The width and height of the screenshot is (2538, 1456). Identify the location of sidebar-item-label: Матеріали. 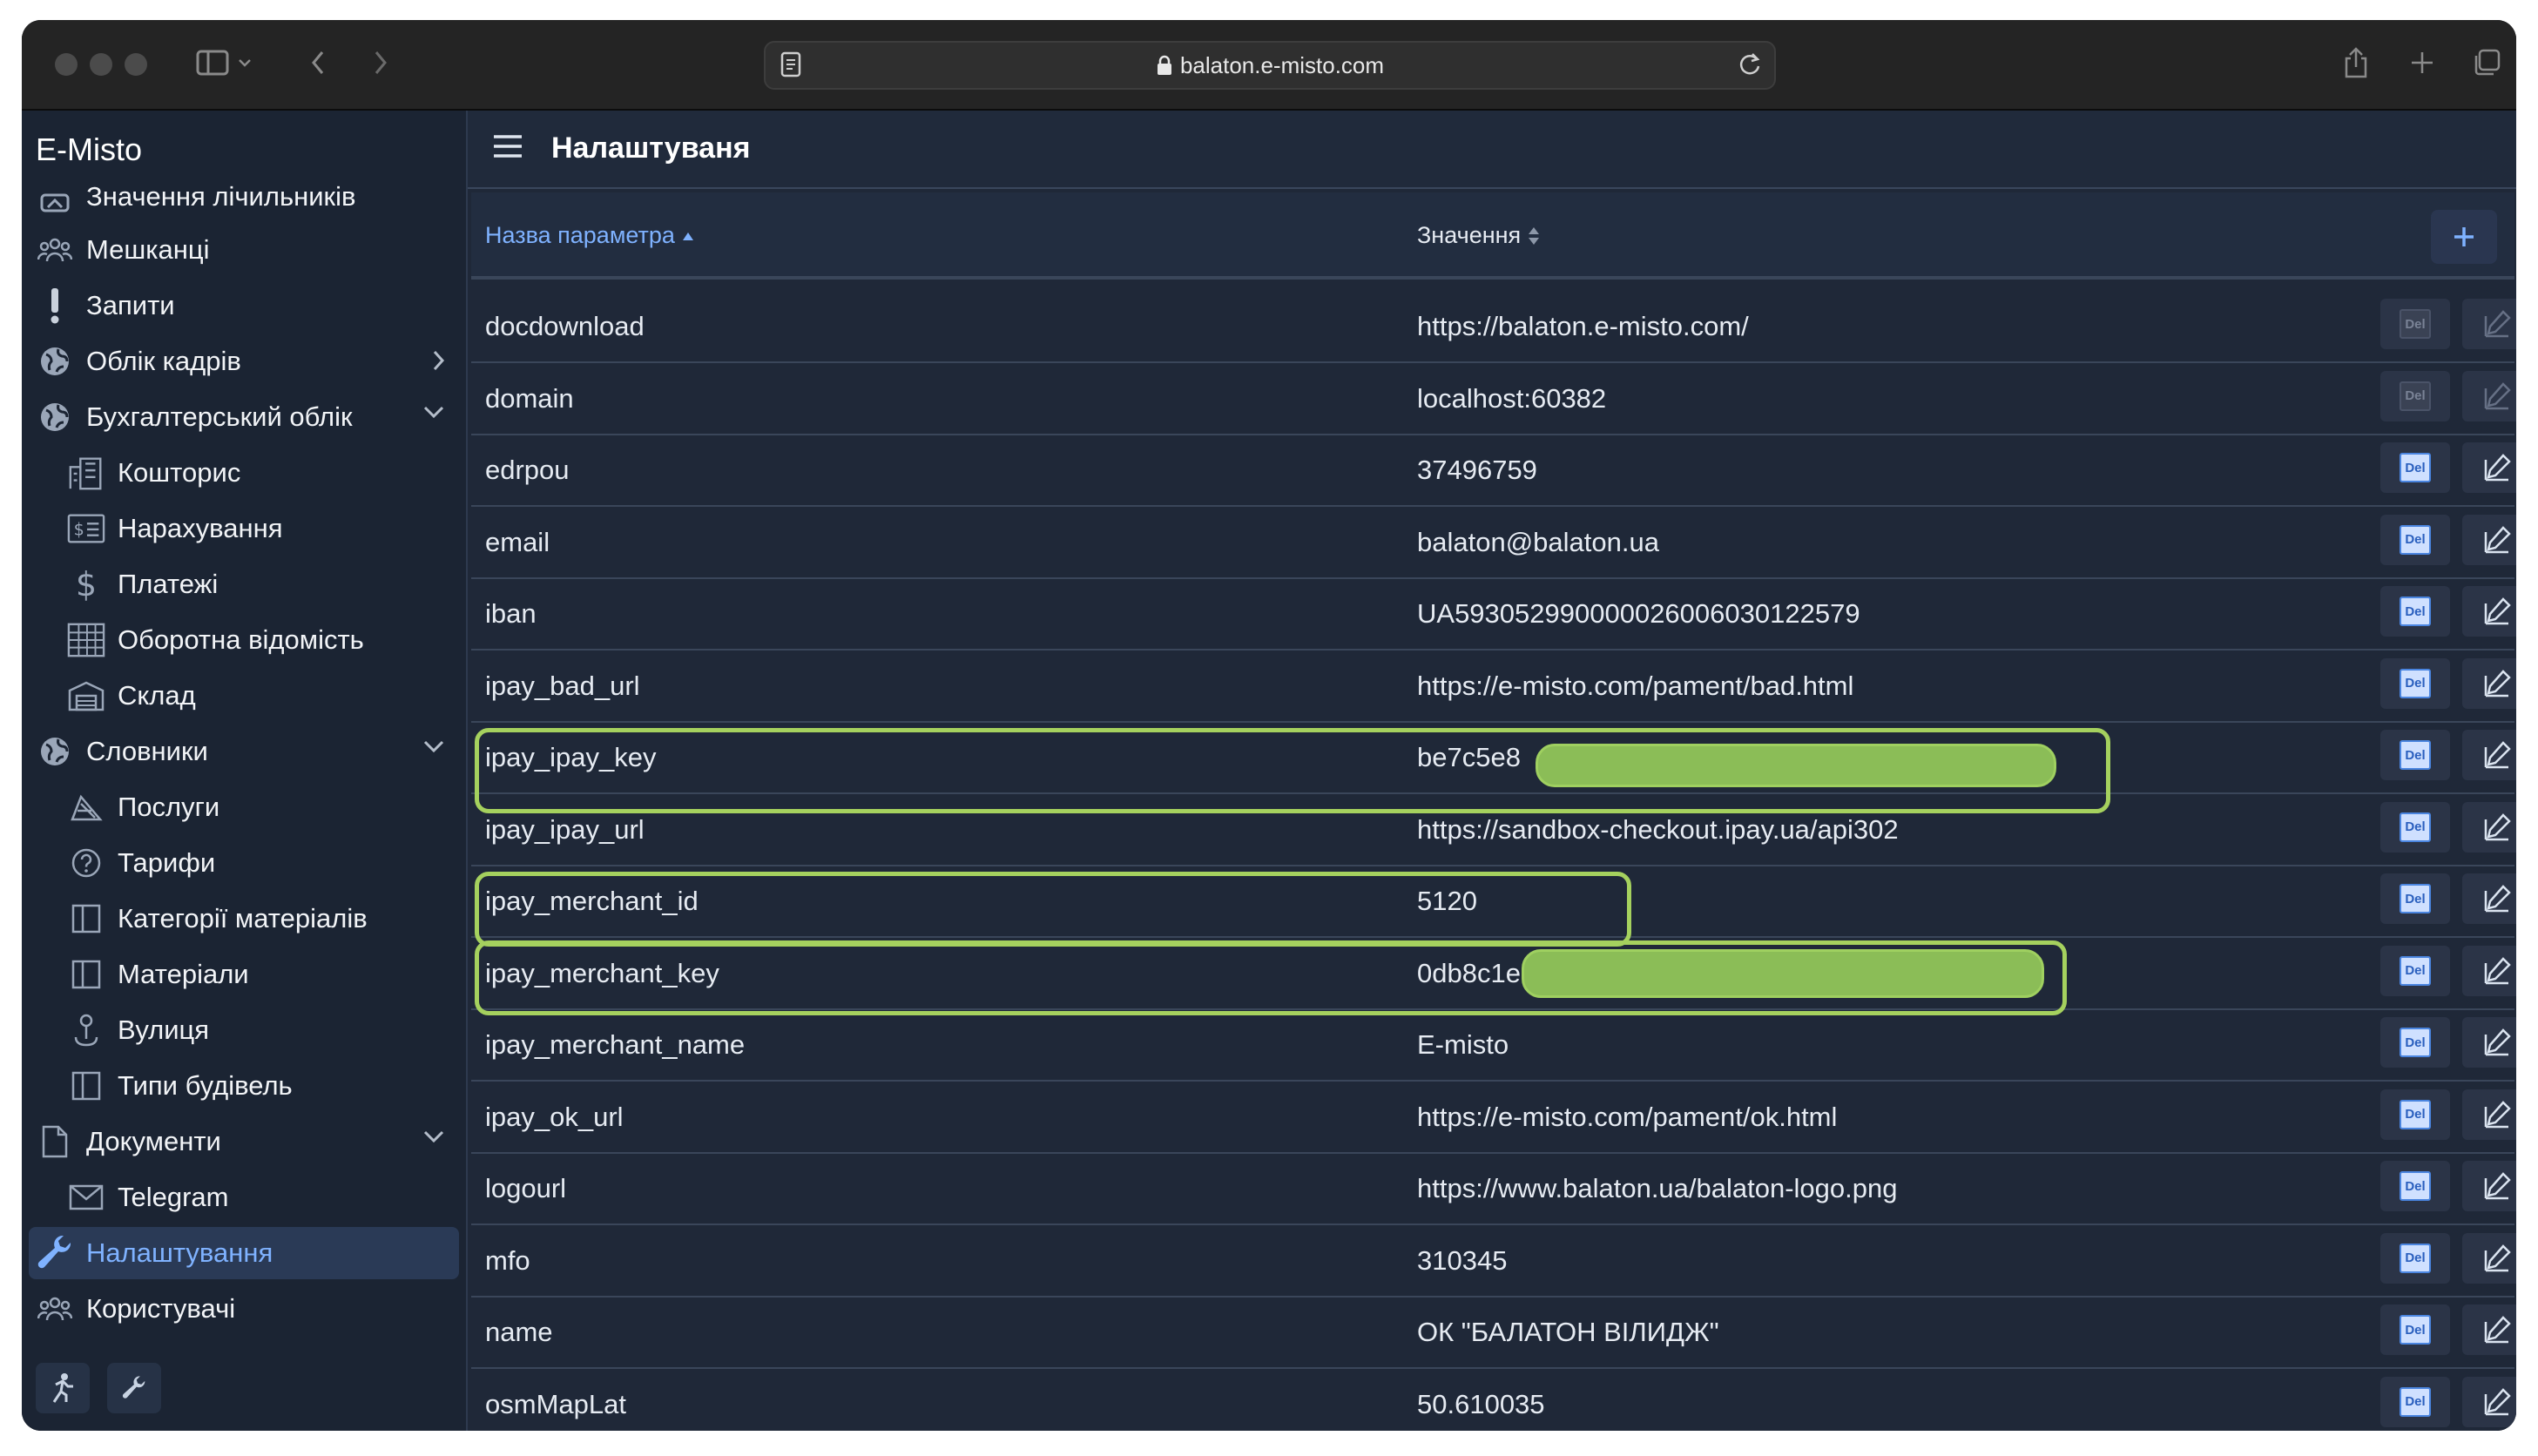
(183, 974).